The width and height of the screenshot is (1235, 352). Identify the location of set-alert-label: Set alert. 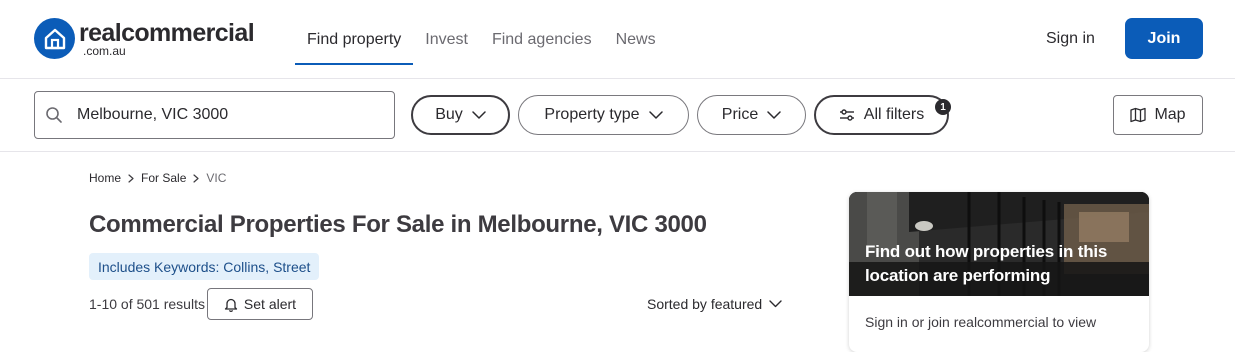
(270, 304).